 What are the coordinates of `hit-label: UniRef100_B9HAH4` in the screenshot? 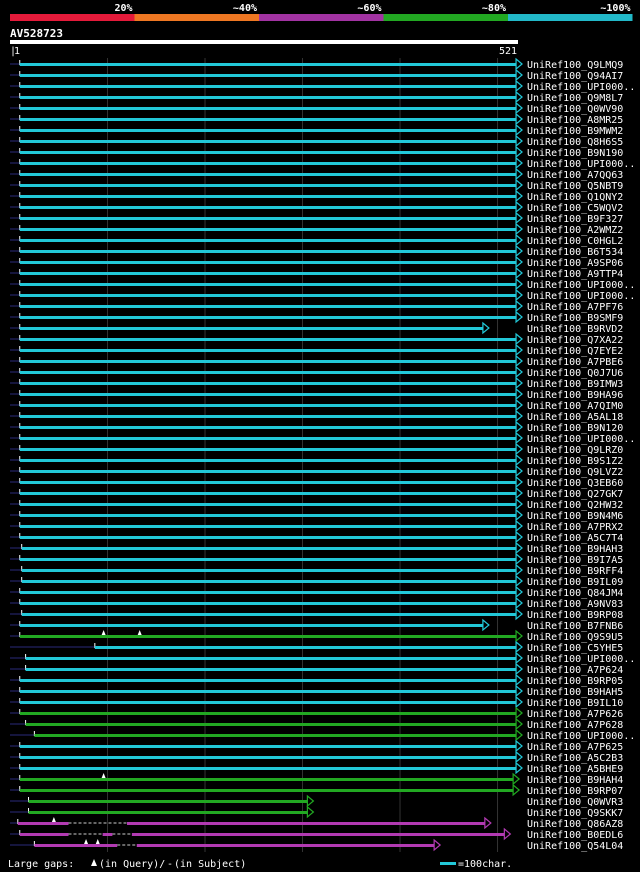 It's located at (575, 780).